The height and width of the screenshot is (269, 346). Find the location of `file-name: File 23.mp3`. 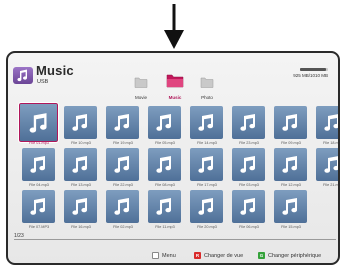

file-name: File 23.mp3 is located at coordinates (249, 143).